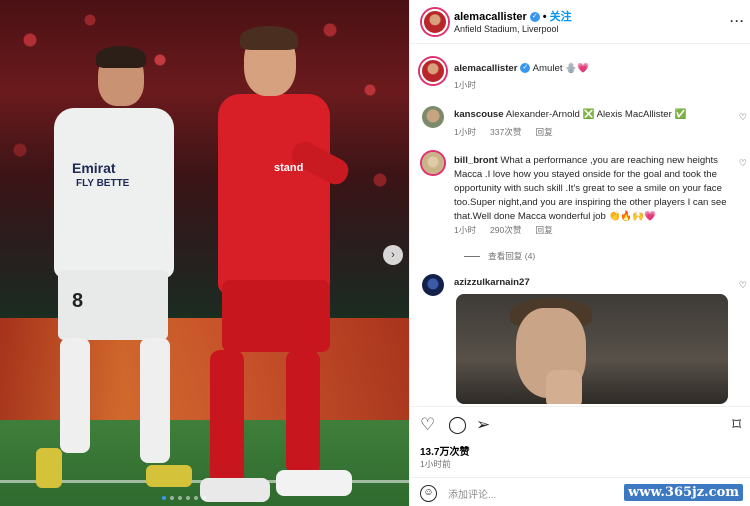 The height and width of the screenshot is (506, 750). Describe the element at coordinates (276, 316) in the screenshot. I see `red-shorts` at that location.